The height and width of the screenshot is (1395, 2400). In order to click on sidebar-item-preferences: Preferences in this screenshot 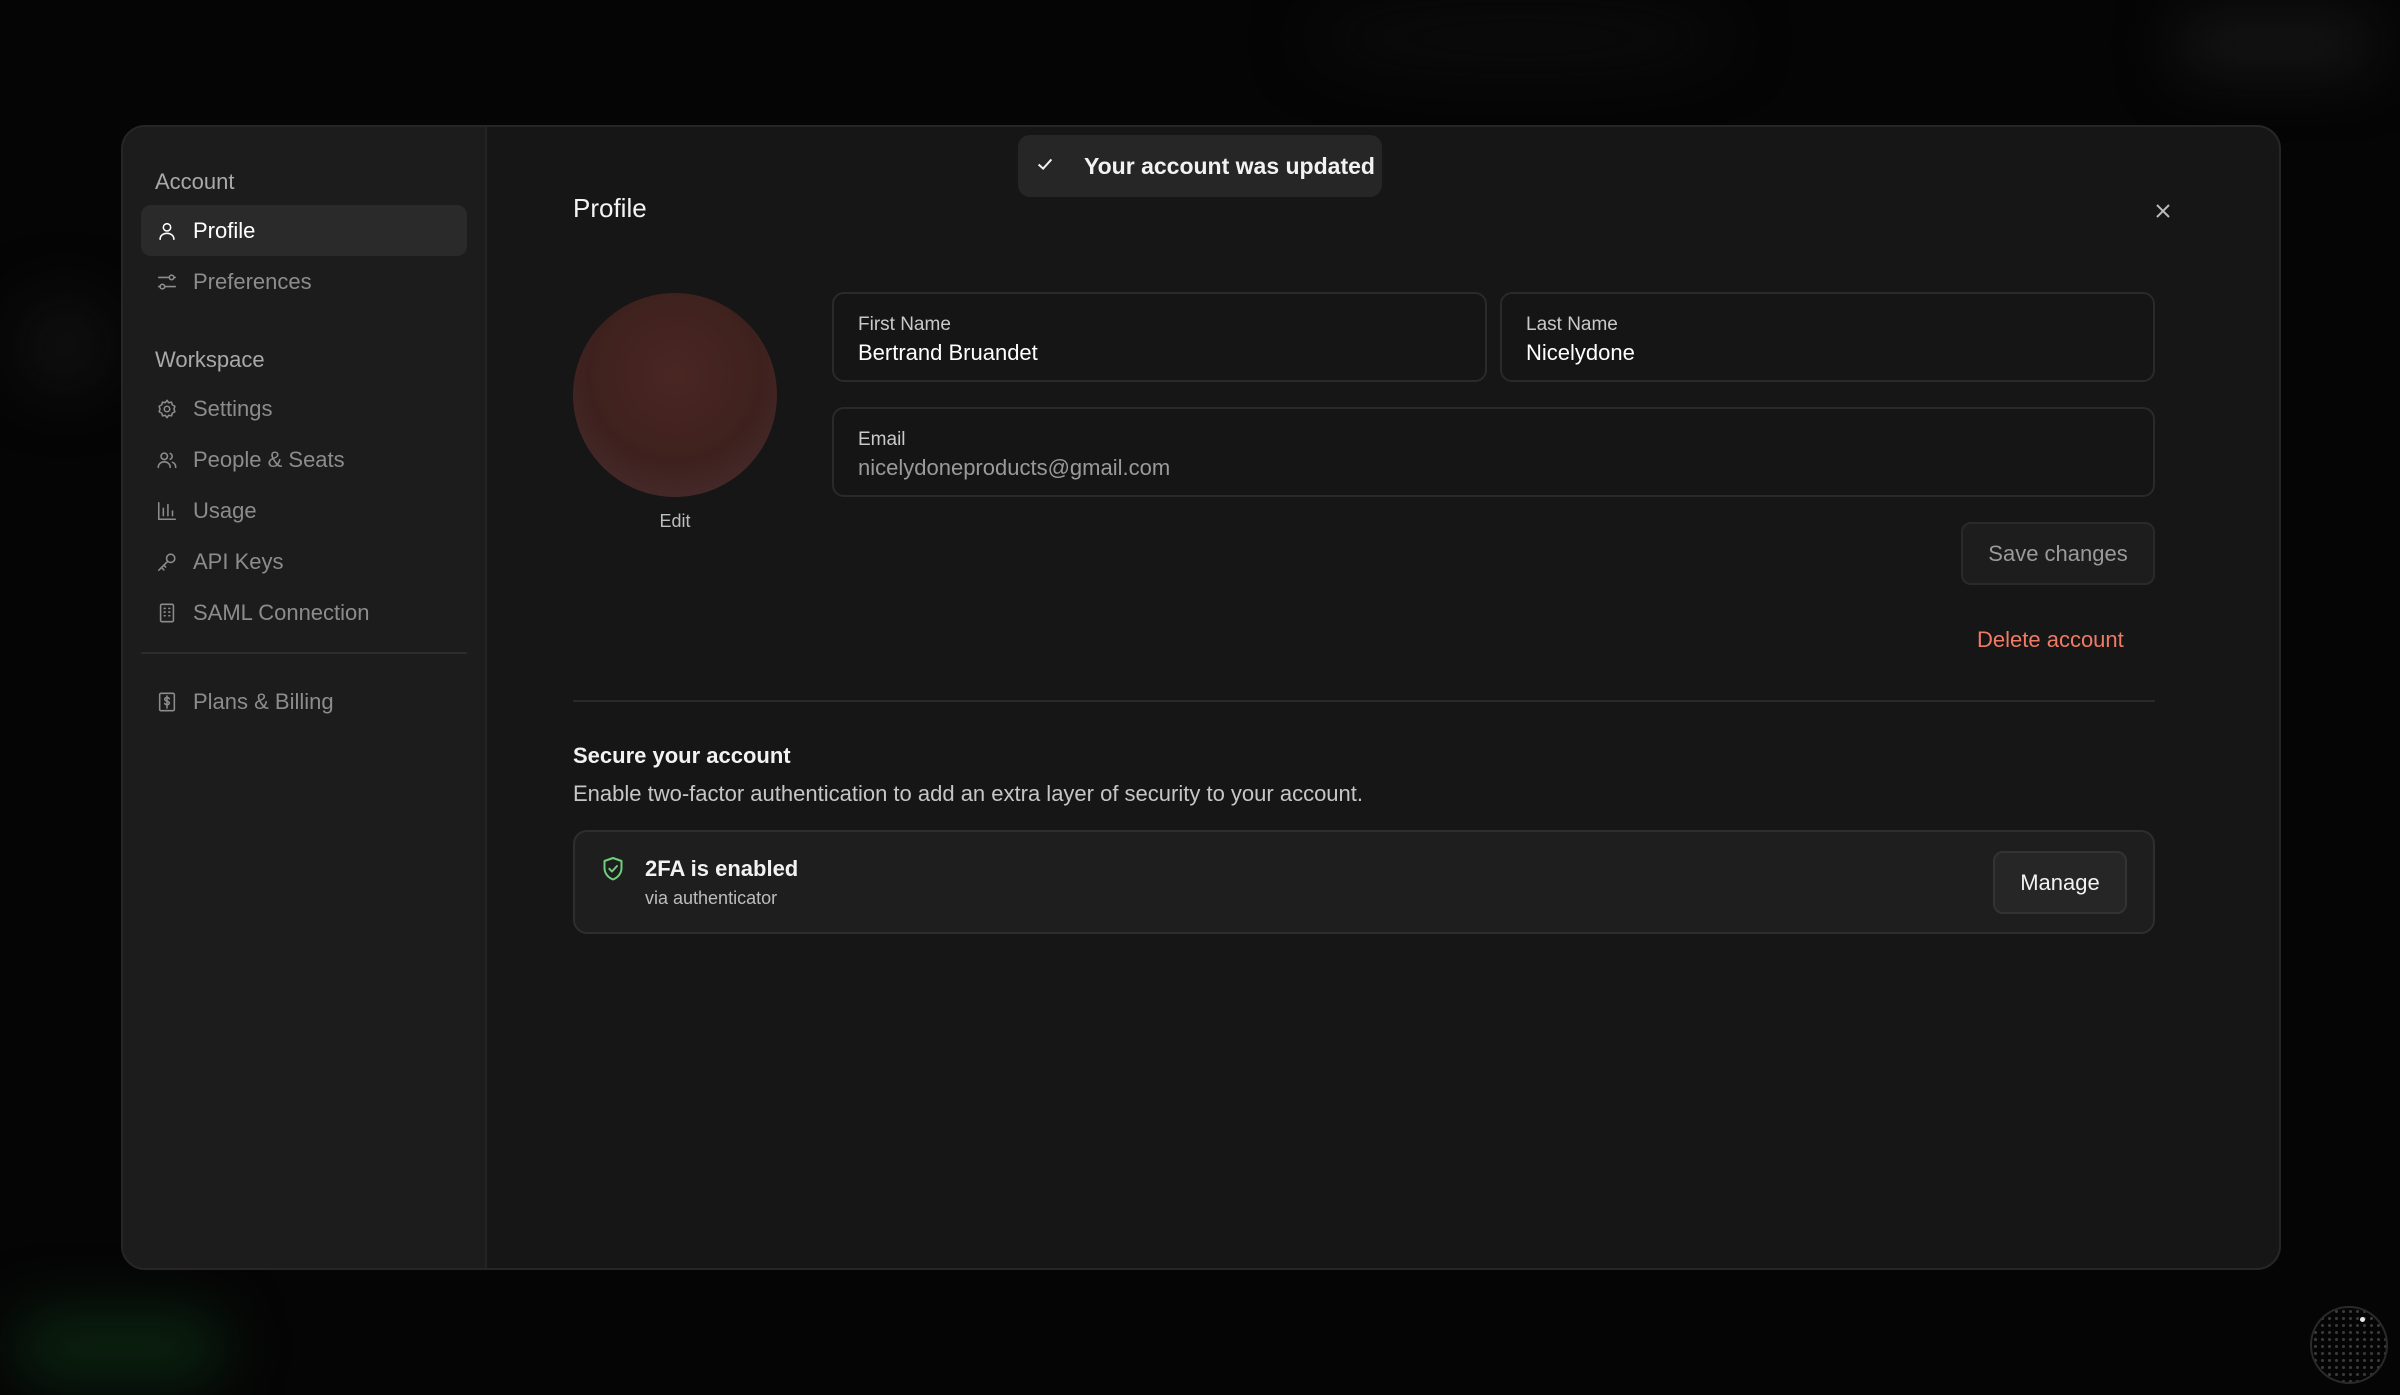, I will do `click(304, 281)`.